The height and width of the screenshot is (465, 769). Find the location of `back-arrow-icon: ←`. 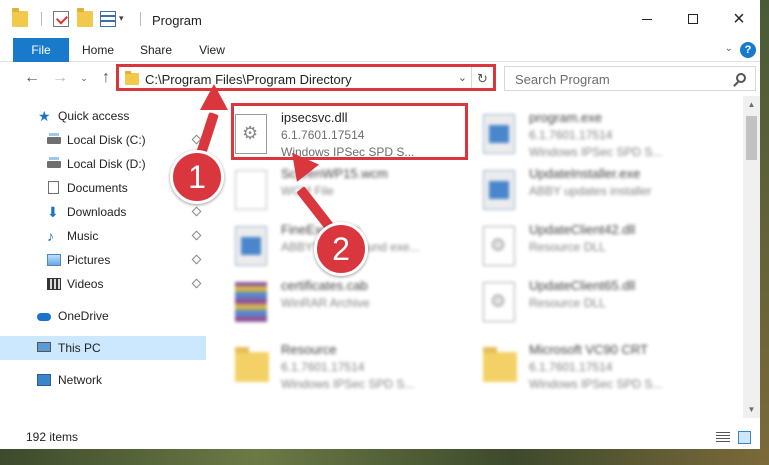

back-arrow-icon: ← is located at coordinates (32, 78).